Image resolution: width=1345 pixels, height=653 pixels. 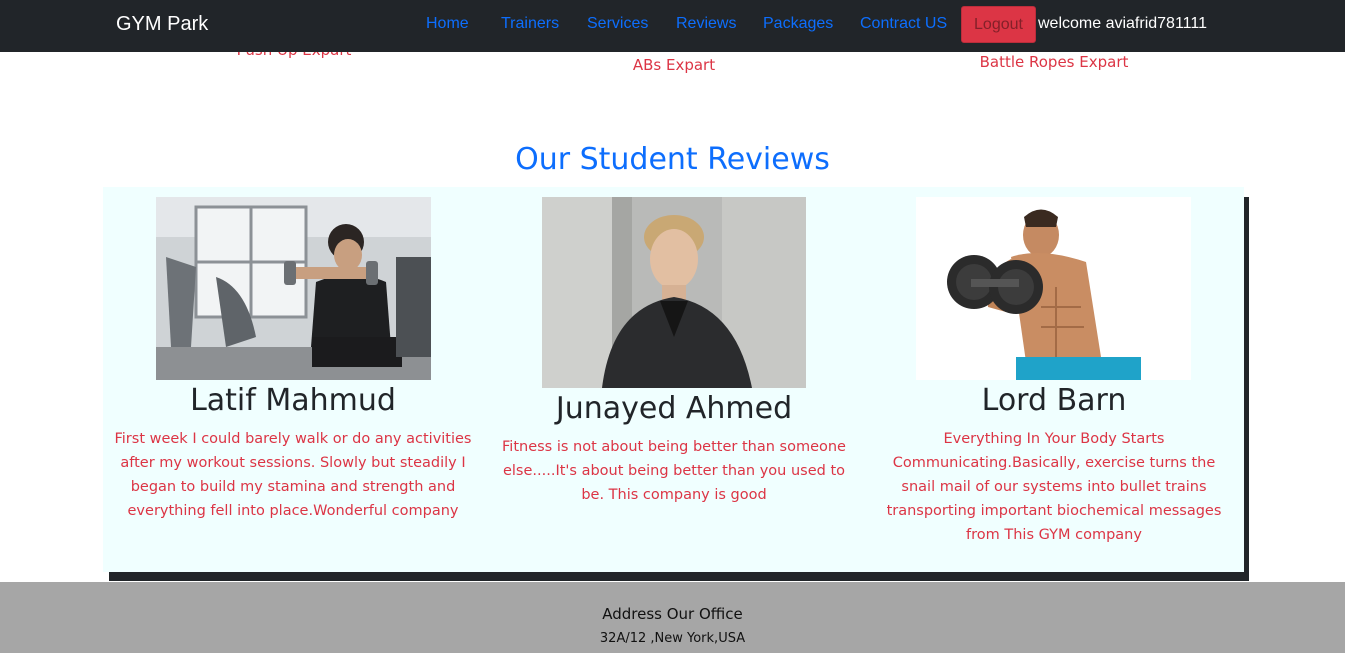 I want to click on welcome-message: welcome aviafrid781111, so click(x=1122, y=23).